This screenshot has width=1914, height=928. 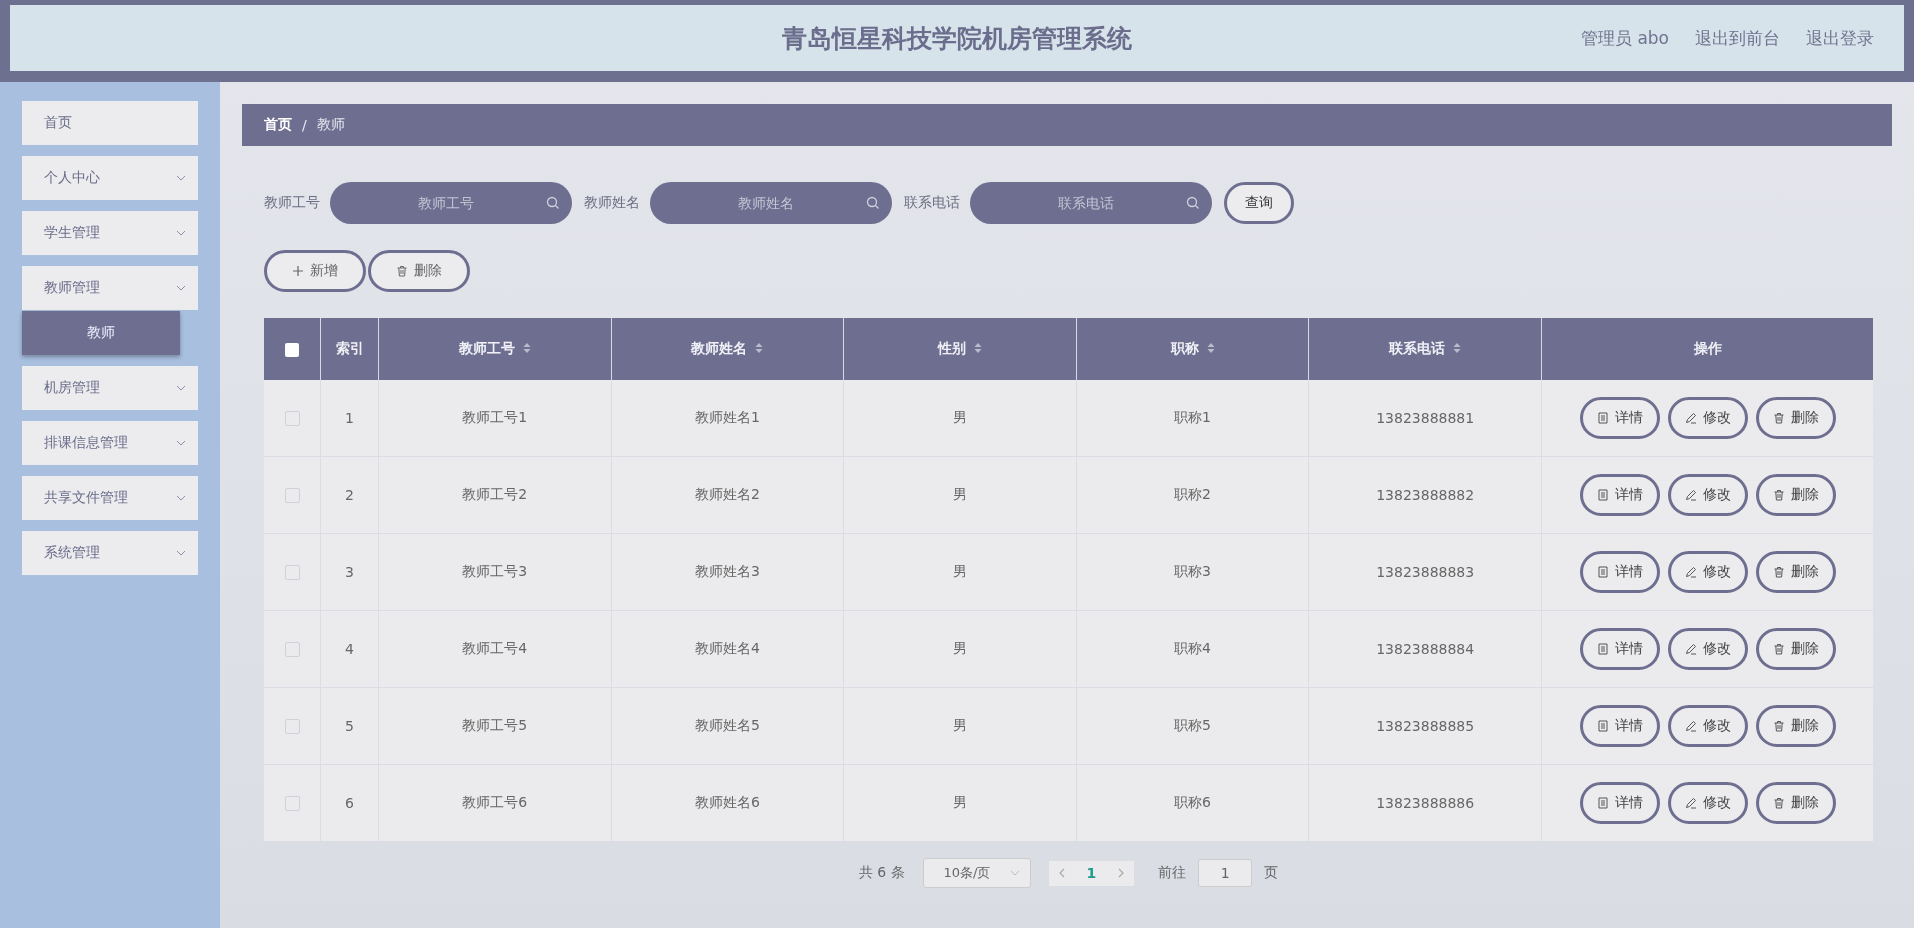 What do you see at coordinates (727, 648) in the screenshot?
I see `table-cell: 教师姓名4` at bounding box center [727, 648].